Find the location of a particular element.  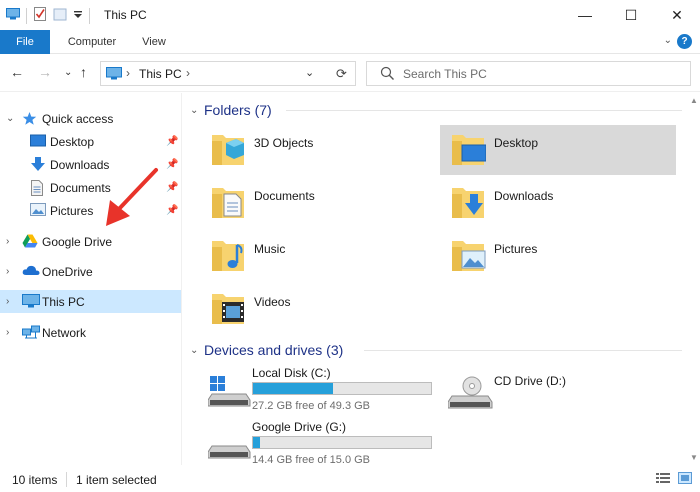

music-folder-icon is located at coordinates (228, 255).